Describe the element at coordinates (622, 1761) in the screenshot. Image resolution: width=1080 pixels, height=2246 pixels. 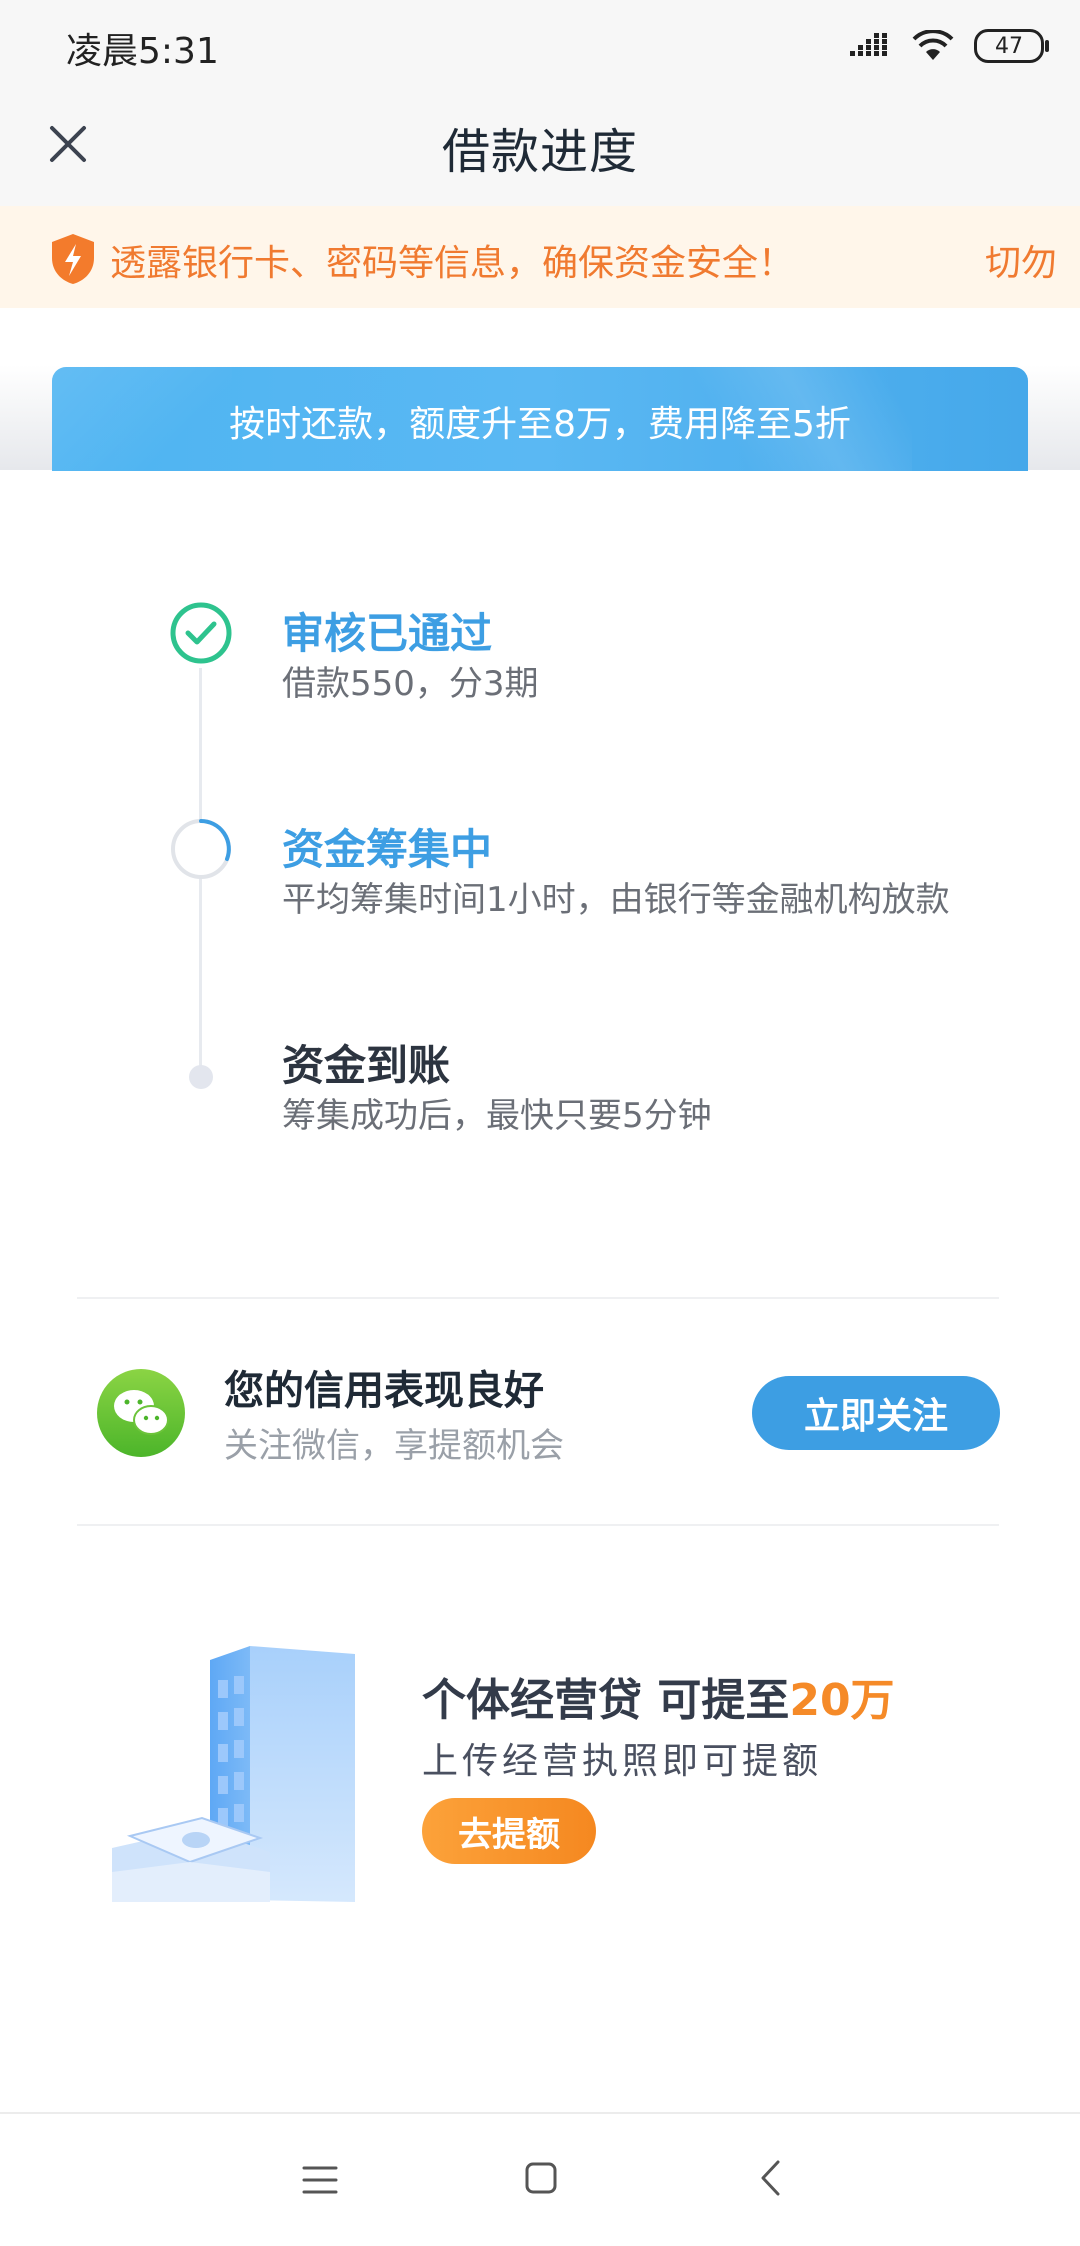
I see `loan-card-subtitle: 上传经营执照即可提额` at that location.